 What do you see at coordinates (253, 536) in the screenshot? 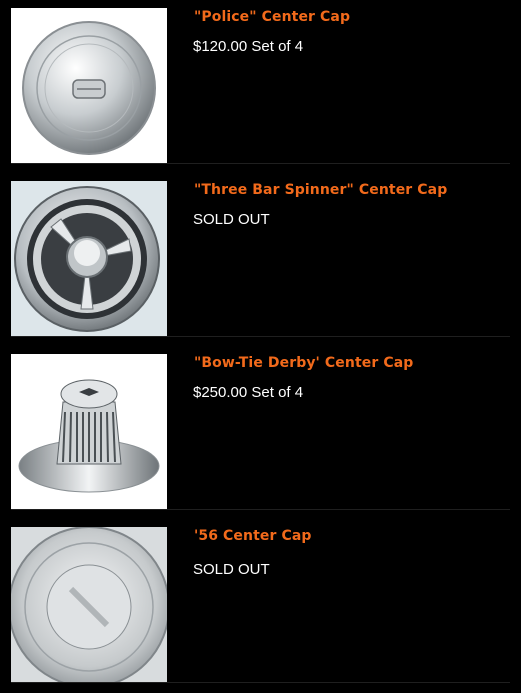
I see `product-title: '56 Center Cap` at bounding box center [253, 536].